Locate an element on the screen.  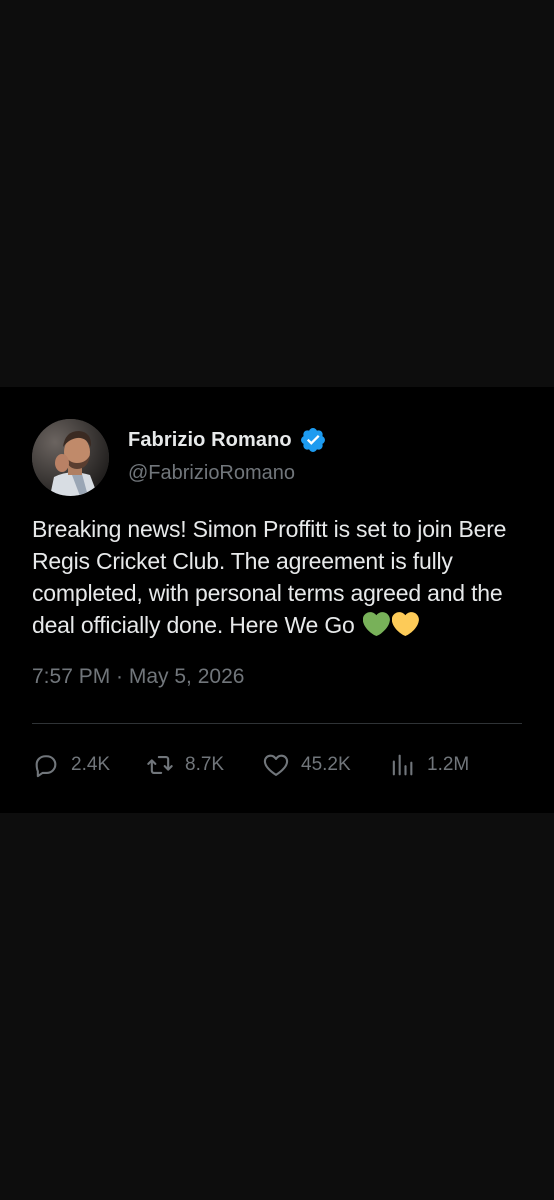
reply-icon is located at coordinates (46, 765).